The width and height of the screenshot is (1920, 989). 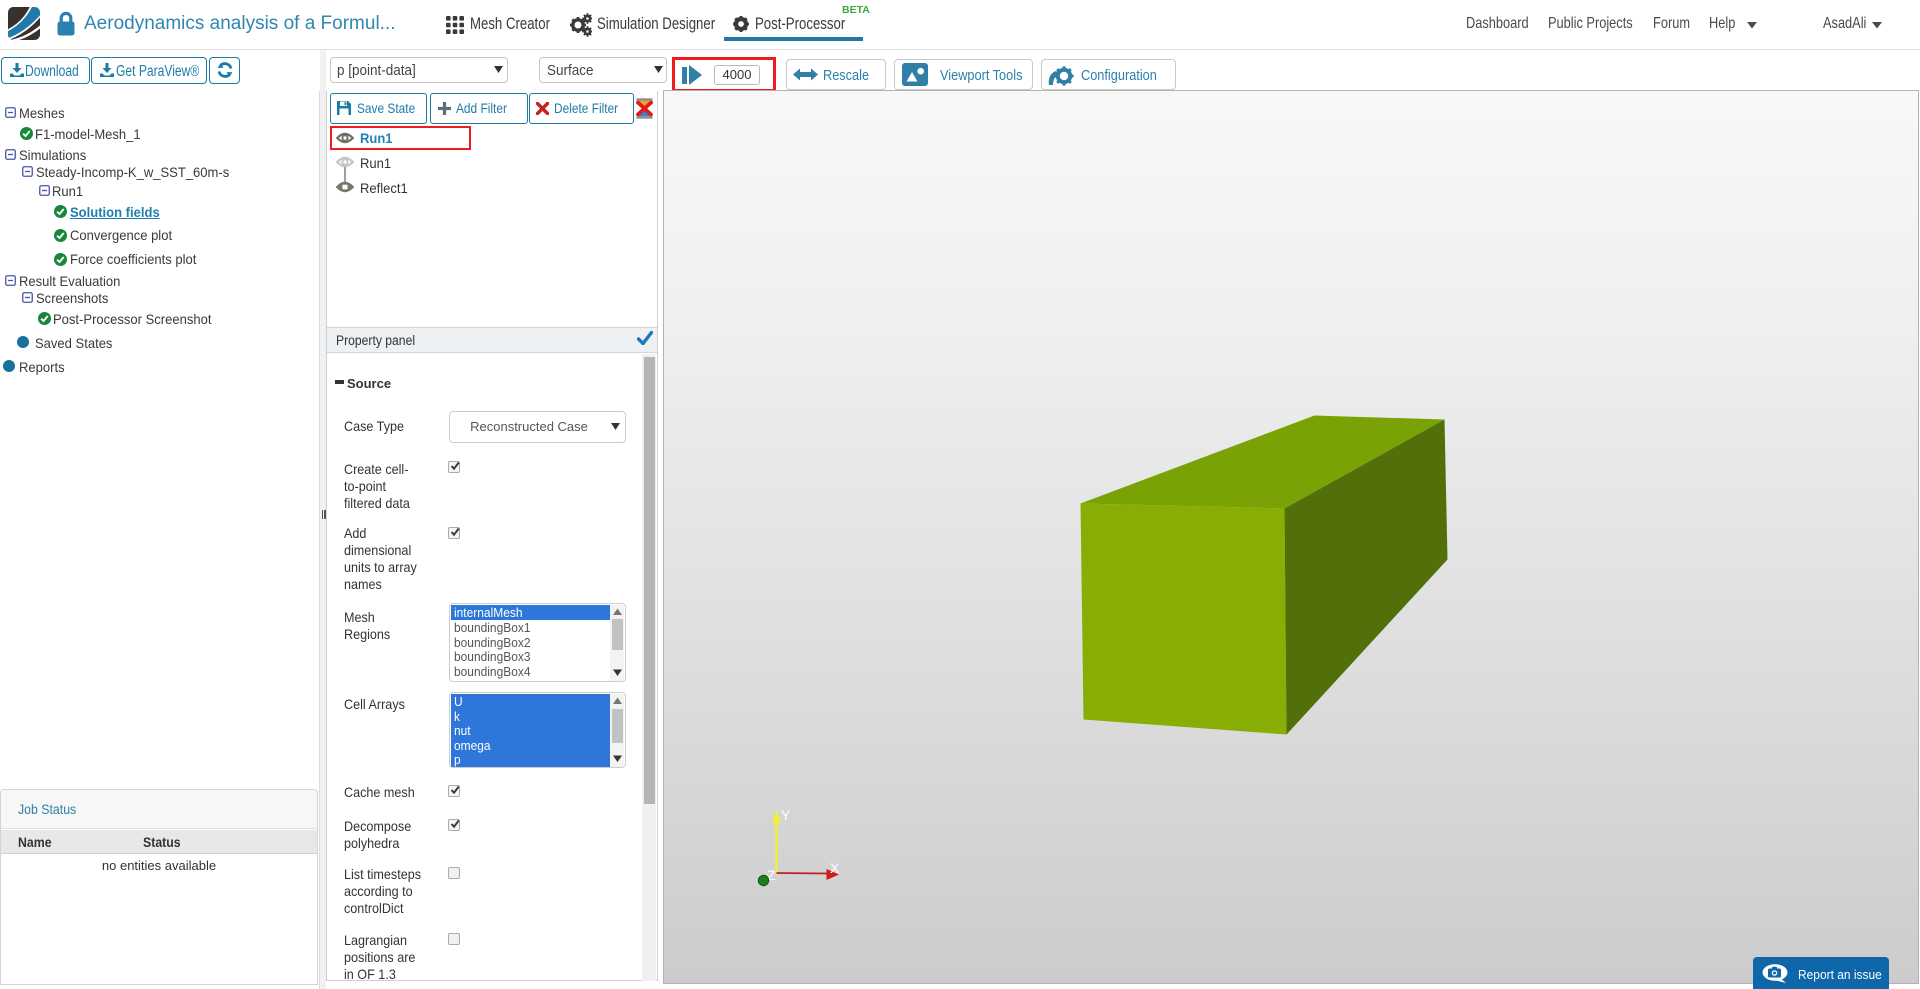 What do you see at coordinates (786, 815) in the screenshot?
I see `svg-text: Y` at bounding box center [786, 815].